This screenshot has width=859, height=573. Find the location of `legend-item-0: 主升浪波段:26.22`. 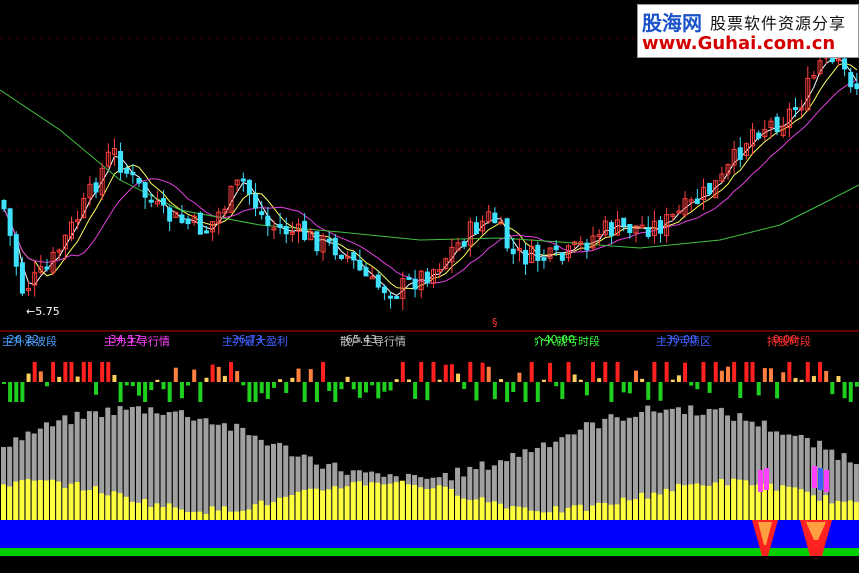

legend-item-0: 主升浪波段:26.22 is located at coordinates (29, 340).